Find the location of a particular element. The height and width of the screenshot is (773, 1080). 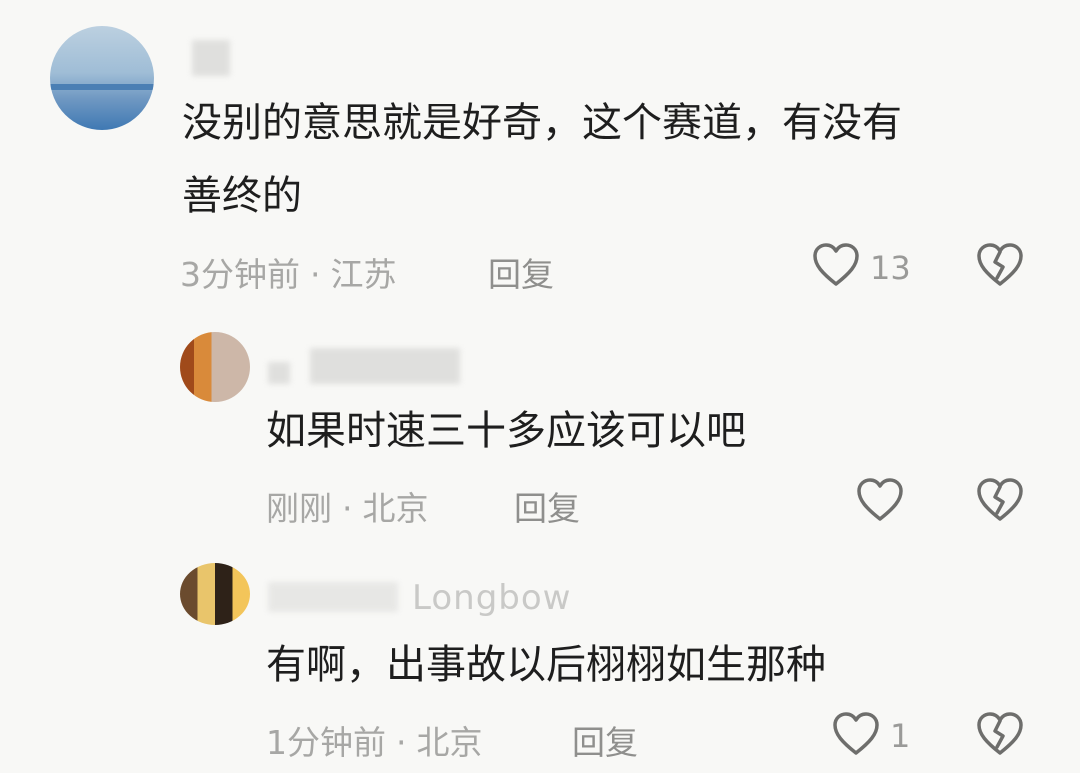

comment-text: 如果时速三十多应该可以吧 is located at coordinates (506, 431).